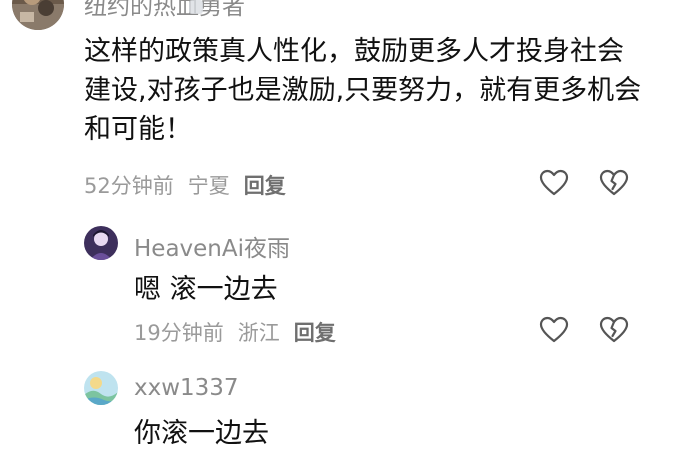 The height and width of the screenshot is (461, 675). Describe the element at coordinates (196, 7) in the screenshot. I see `blurred-mark` at that location.